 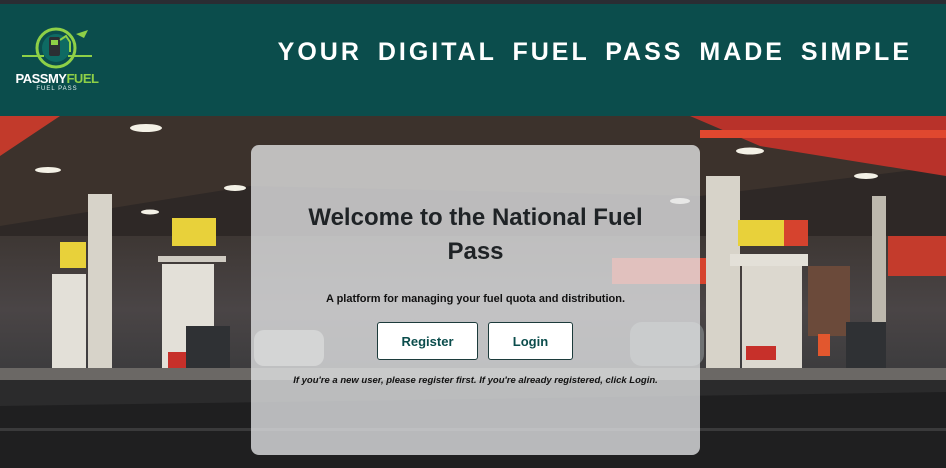 I want to click on fuel-pump-icon, so click(x=57, y=48).